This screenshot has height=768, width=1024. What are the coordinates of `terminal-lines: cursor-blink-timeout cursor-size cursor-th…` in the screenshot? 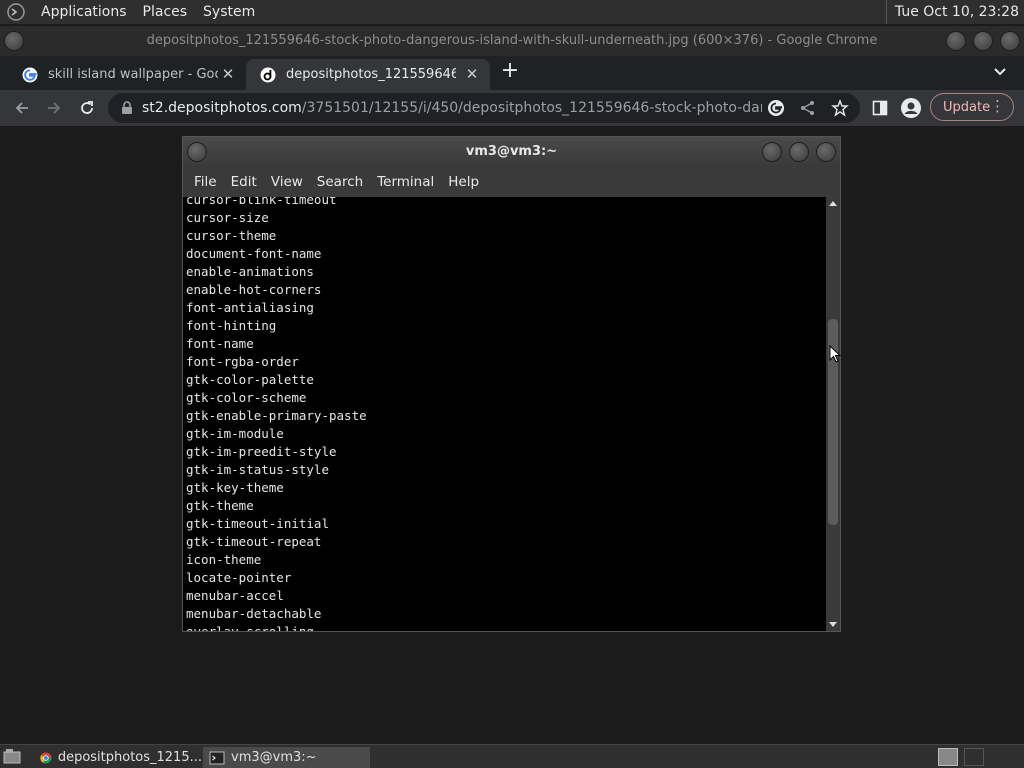 It's located at (276, 414).